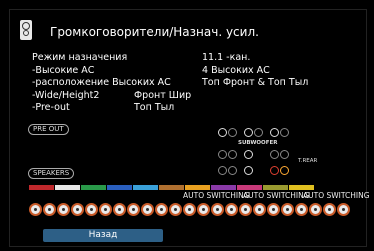 The height and width of the screenshot is (251, 374). What do you see at coordinates (192, 58) in the screenshot?
I see `setting-row-assign-mode: Режим назначения 11.1 -кан.` at bounding box center [192, 58].